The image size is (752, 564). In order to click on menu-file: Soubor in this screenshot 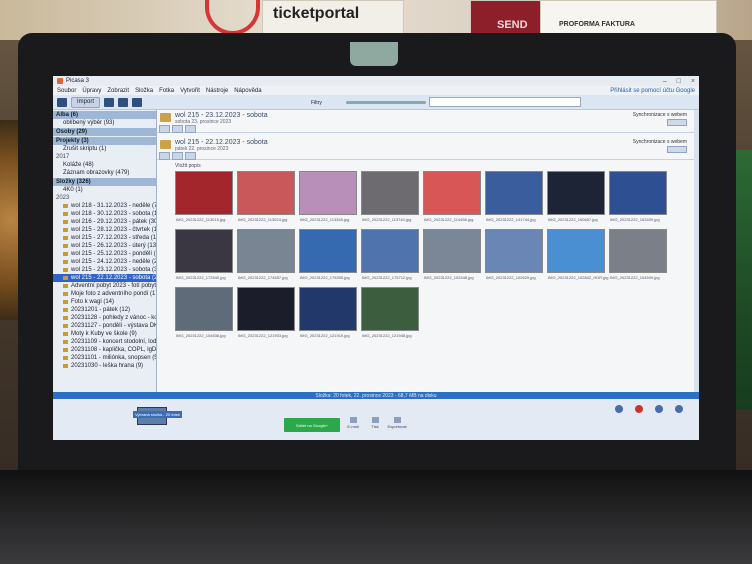, I will do `click(66, 91)`.